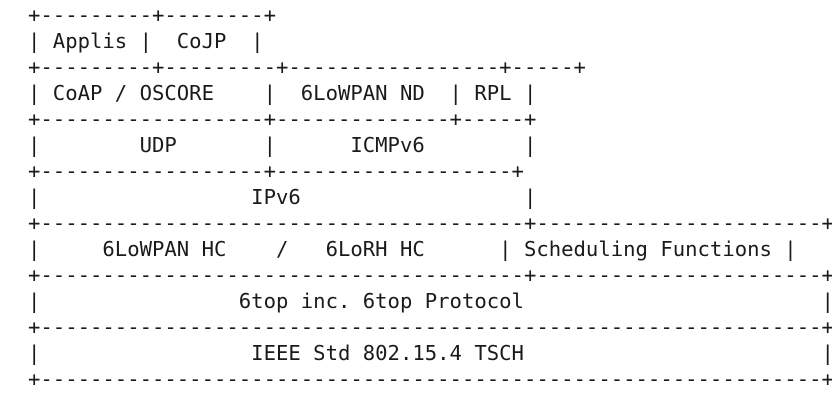  What do you see at coordinates (430, 353) in the screenshot?
I see `layer-row-ieee-tsch: | IEEE Std 802.15.4 TSCH |` at bounding box center [430, 353].